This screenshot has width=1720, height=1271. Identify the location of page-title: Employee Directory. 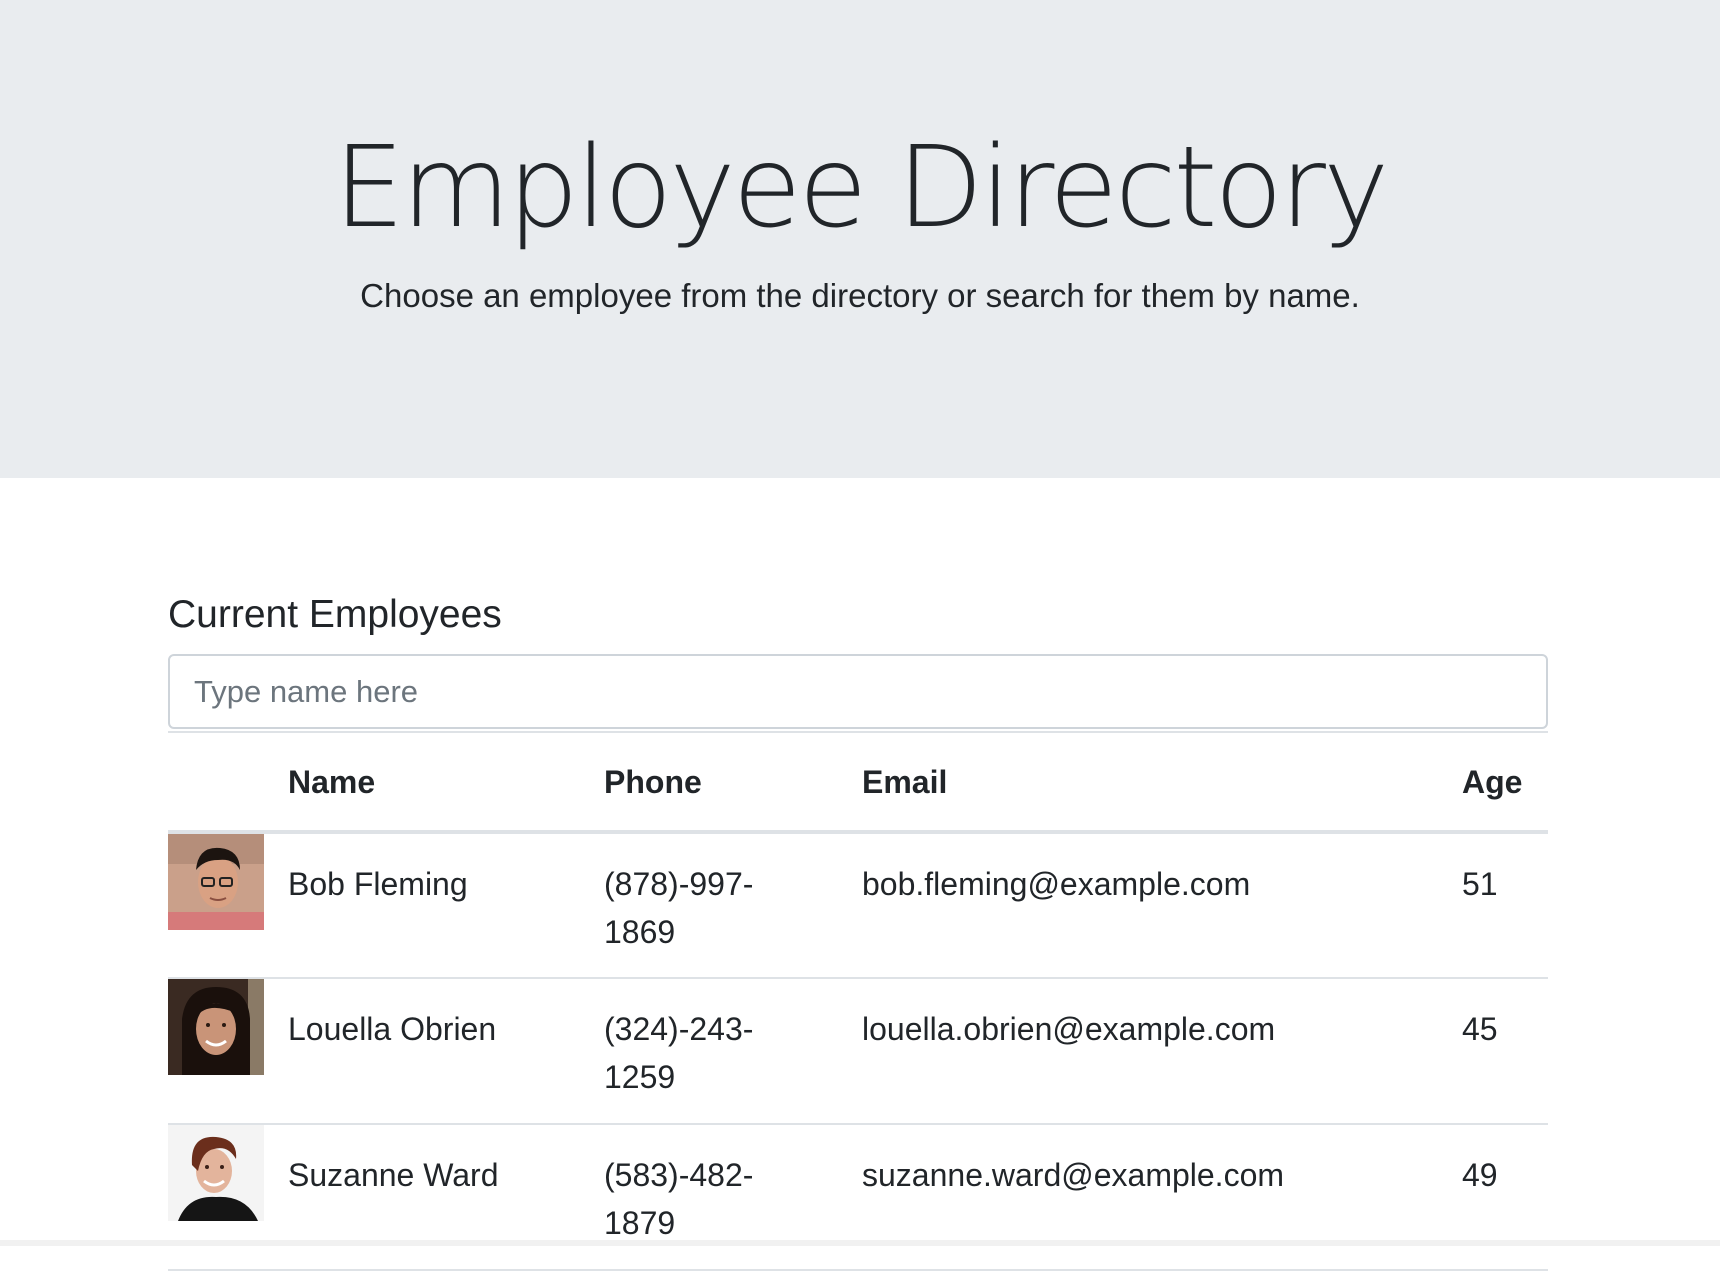
(861, 188).